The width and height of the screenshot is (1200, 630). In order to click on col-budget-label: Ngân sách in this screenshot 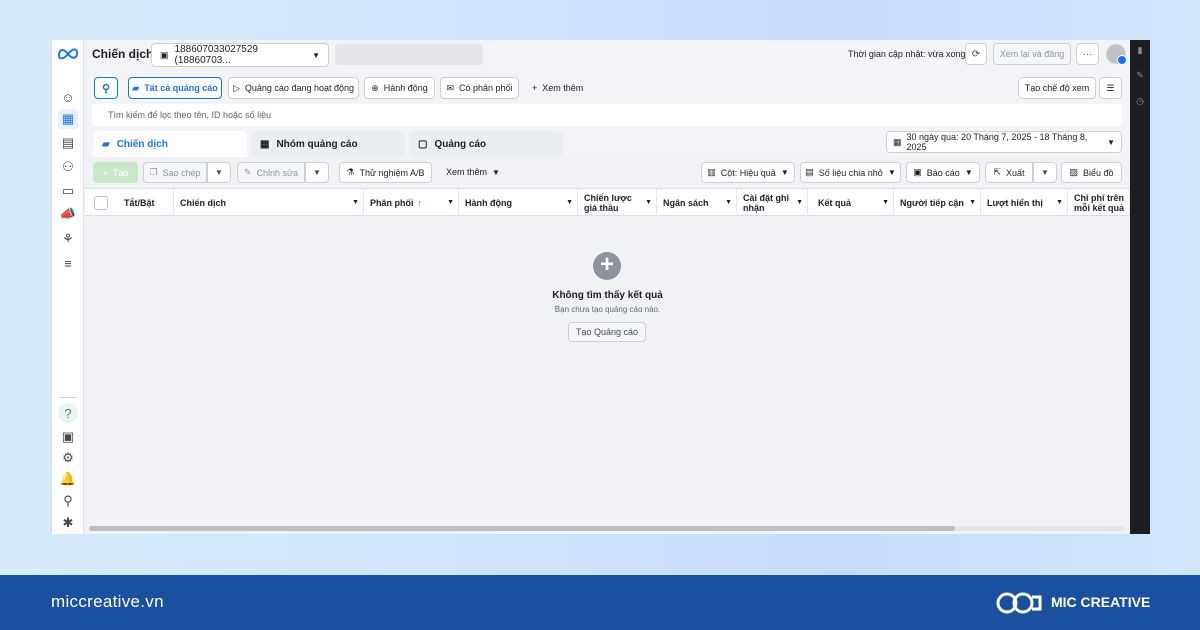, I will do `click(686, 203)`.